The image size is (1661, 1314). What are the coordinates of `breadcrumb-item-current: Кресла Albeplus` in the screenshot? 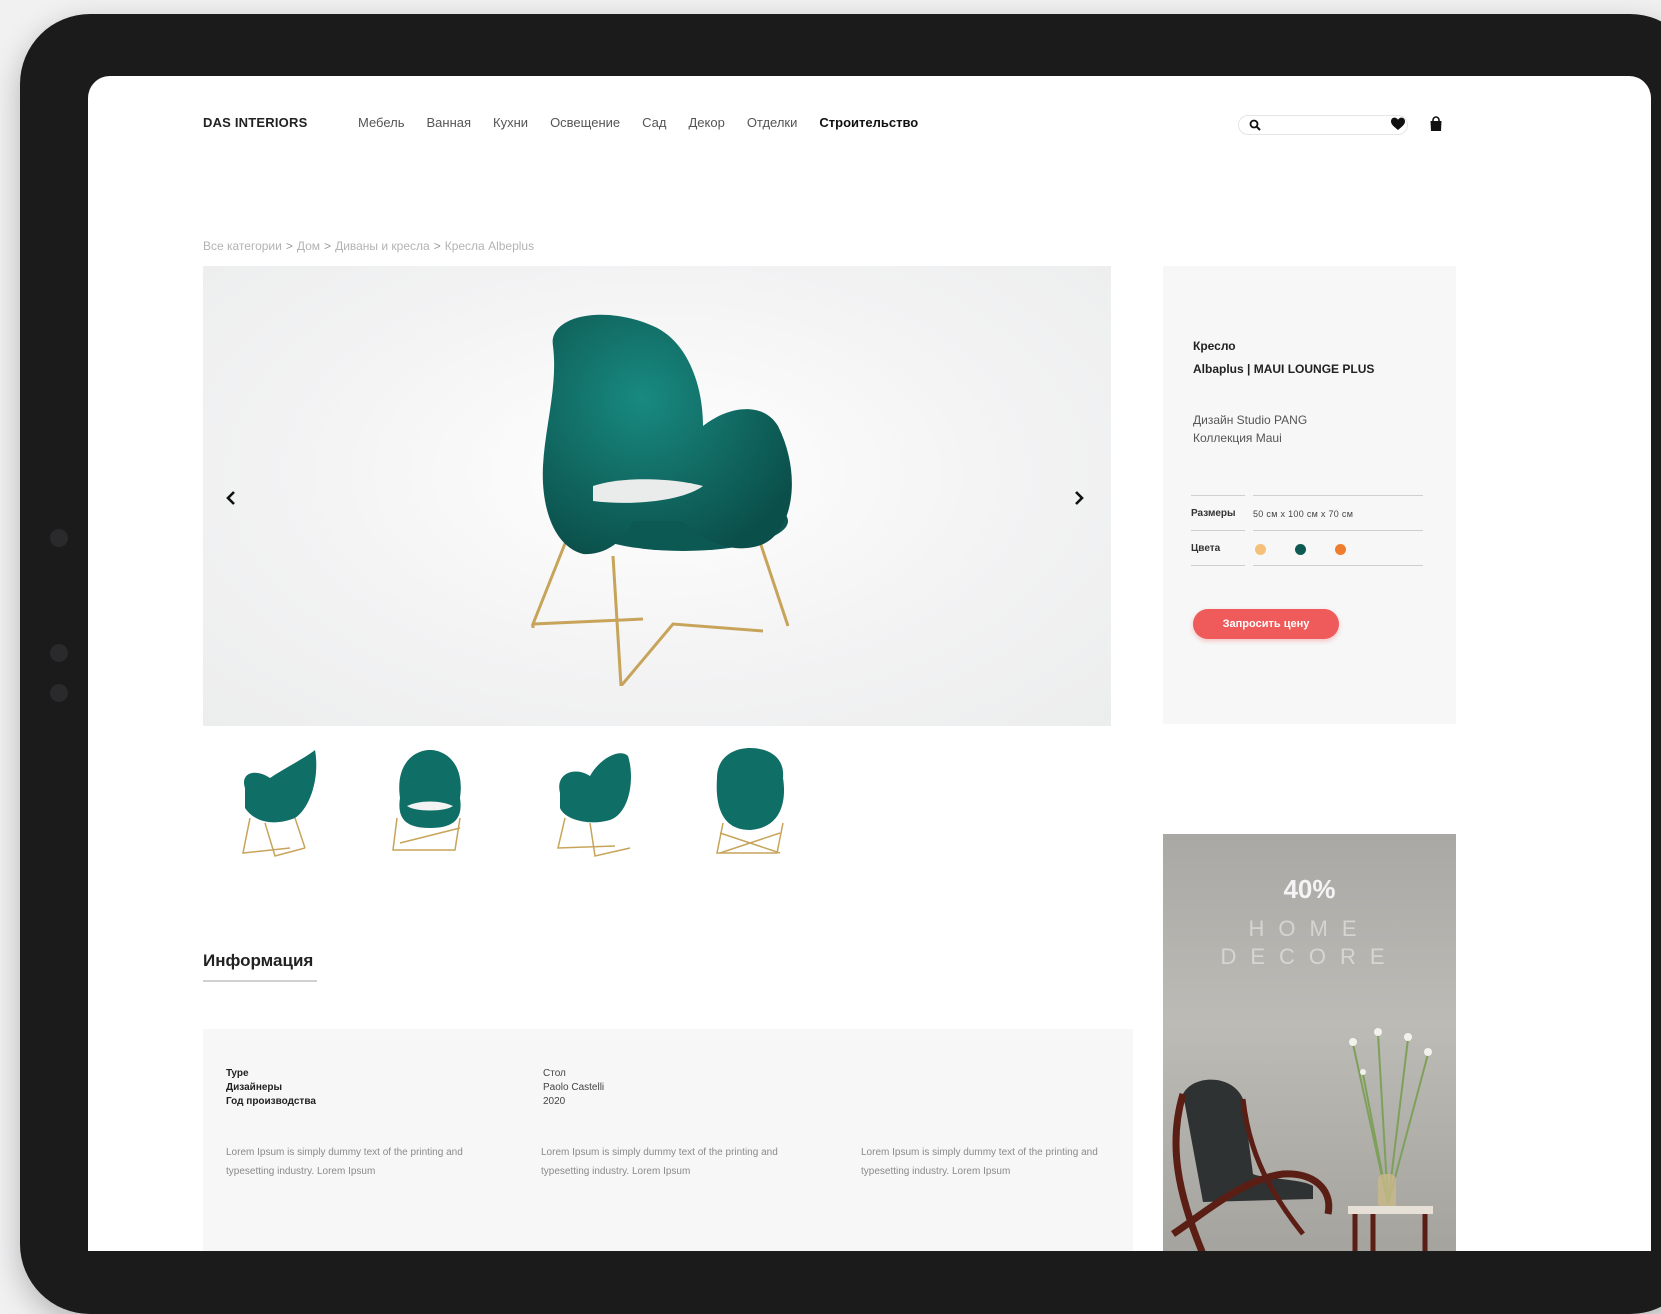 It's located at (489, 246).